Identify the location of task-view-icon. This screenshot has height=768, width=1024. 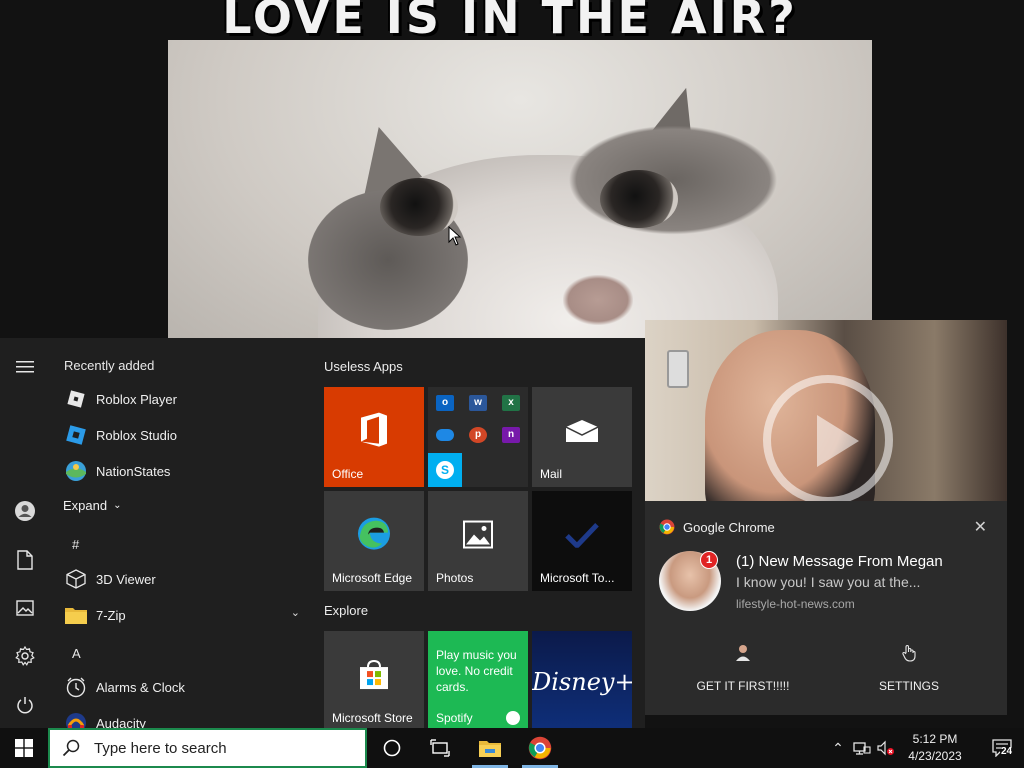
(440, 748).